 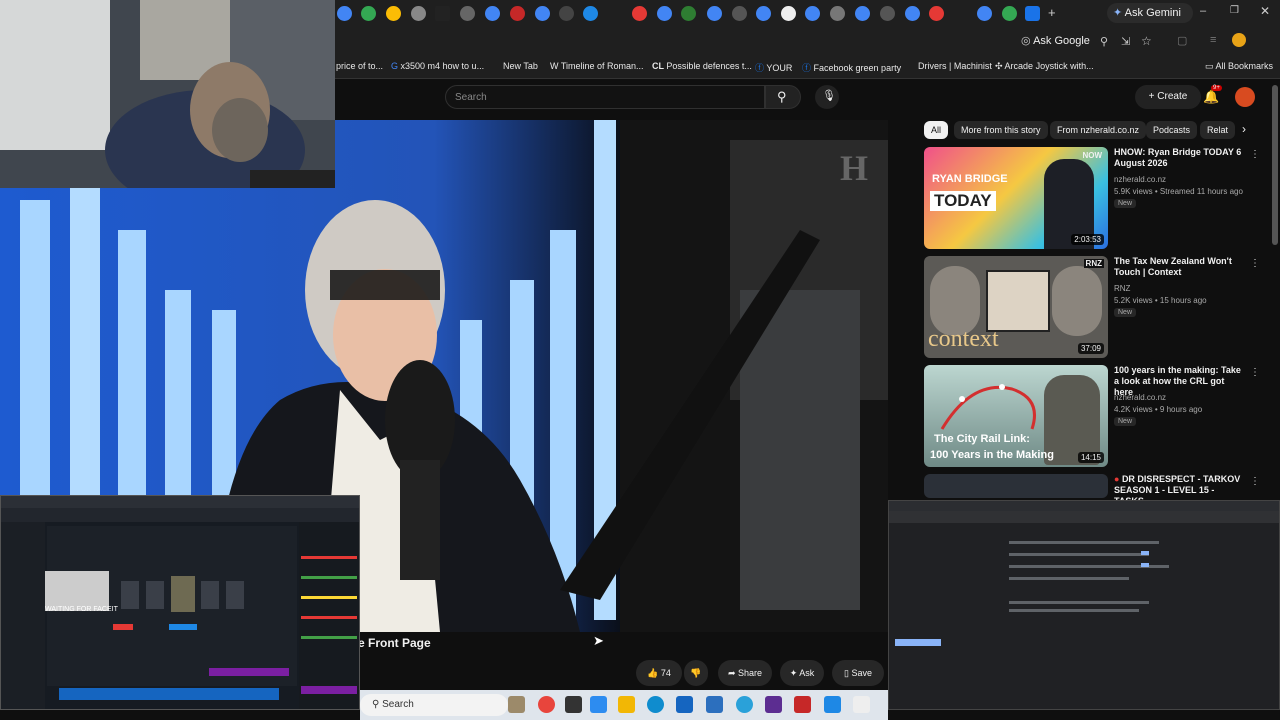 What do you see at coordinates (1239, 40) in the screenshot?
I see `profile-avatar` at bounding box center [1239, 40].